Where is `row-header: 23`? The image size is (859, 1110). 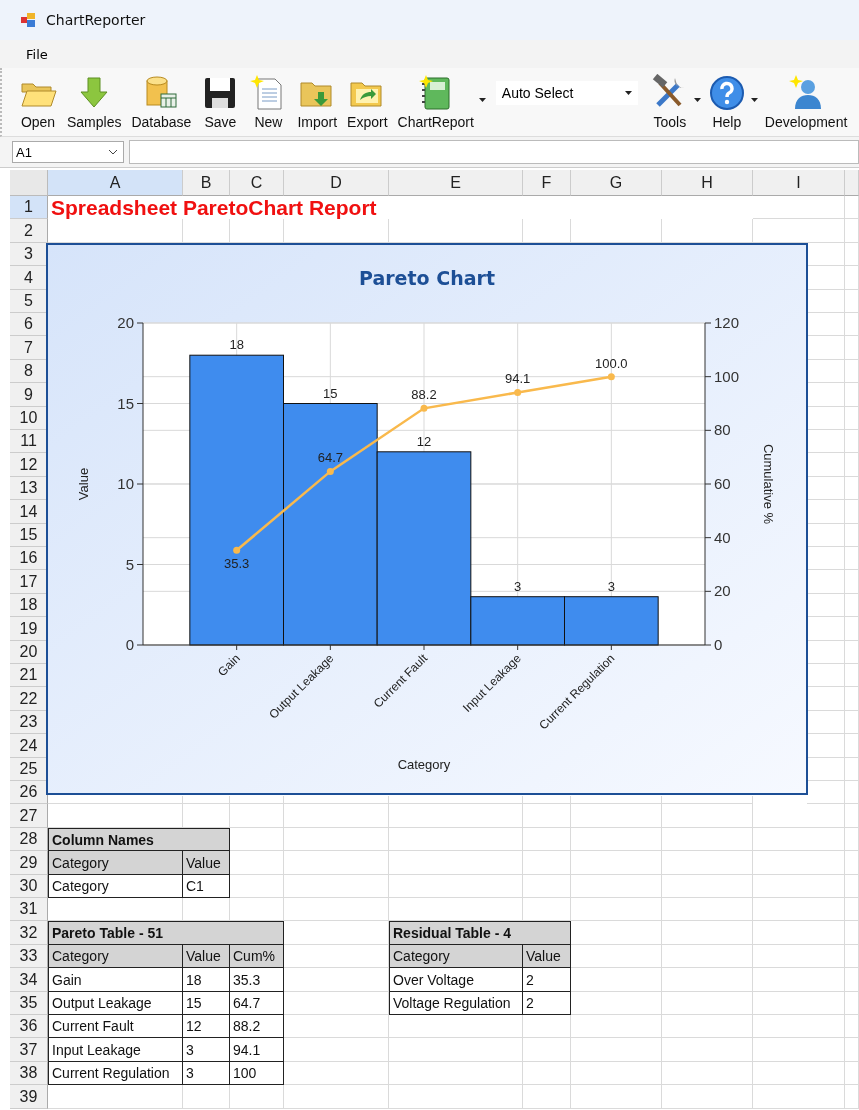 row-header: 23 is located at coordinates (29, 722).